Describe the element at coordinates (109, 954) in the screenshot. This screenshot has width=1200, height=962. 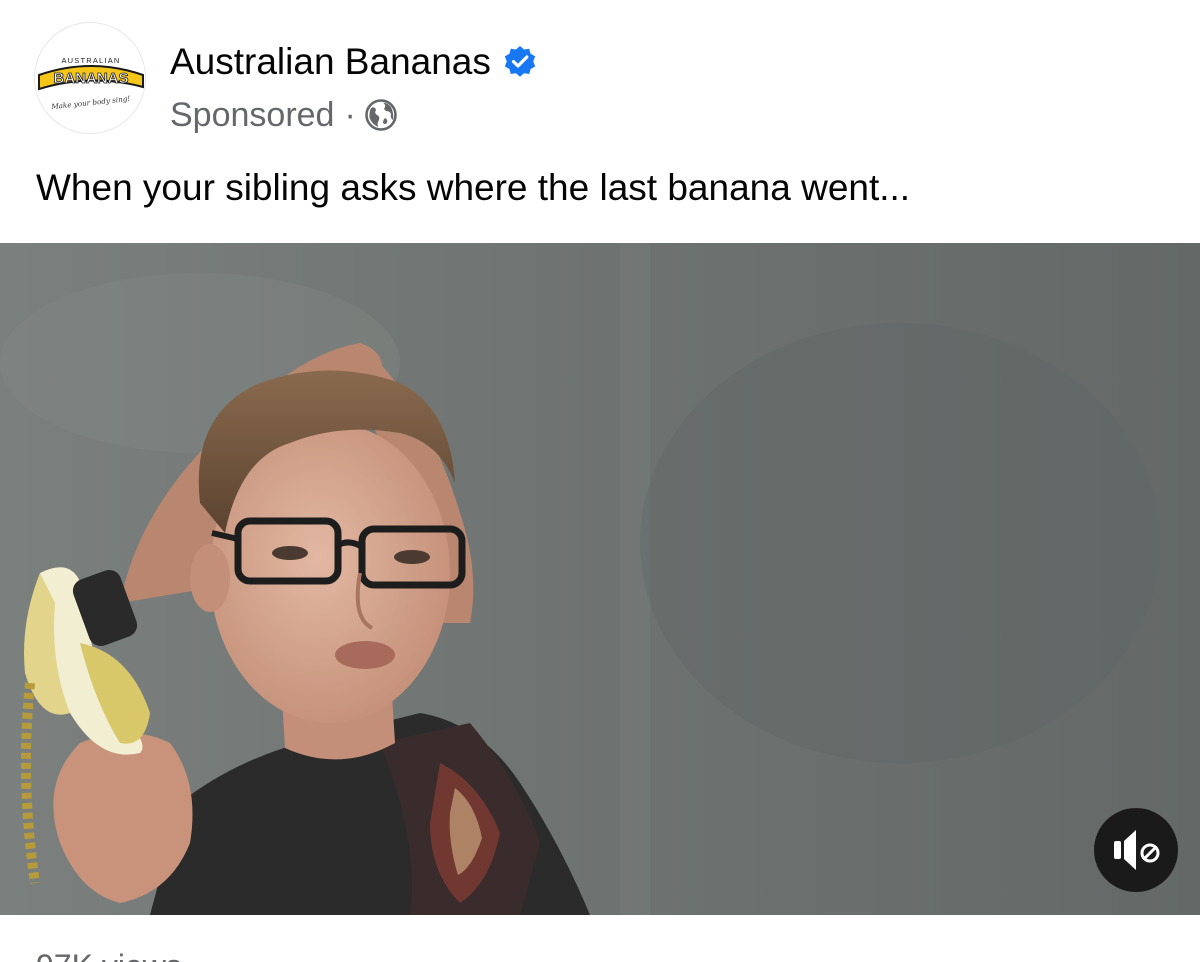
I see `view-count: 97K views` at that location.